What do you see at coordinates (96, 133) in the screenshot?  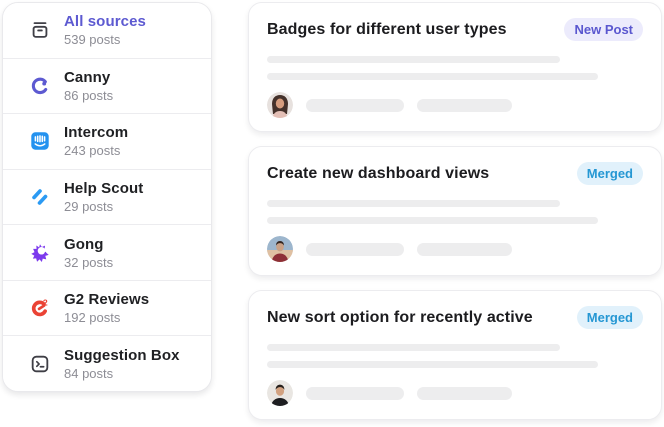 I see `source-label: Intercom` at bounding box center [96, 133].